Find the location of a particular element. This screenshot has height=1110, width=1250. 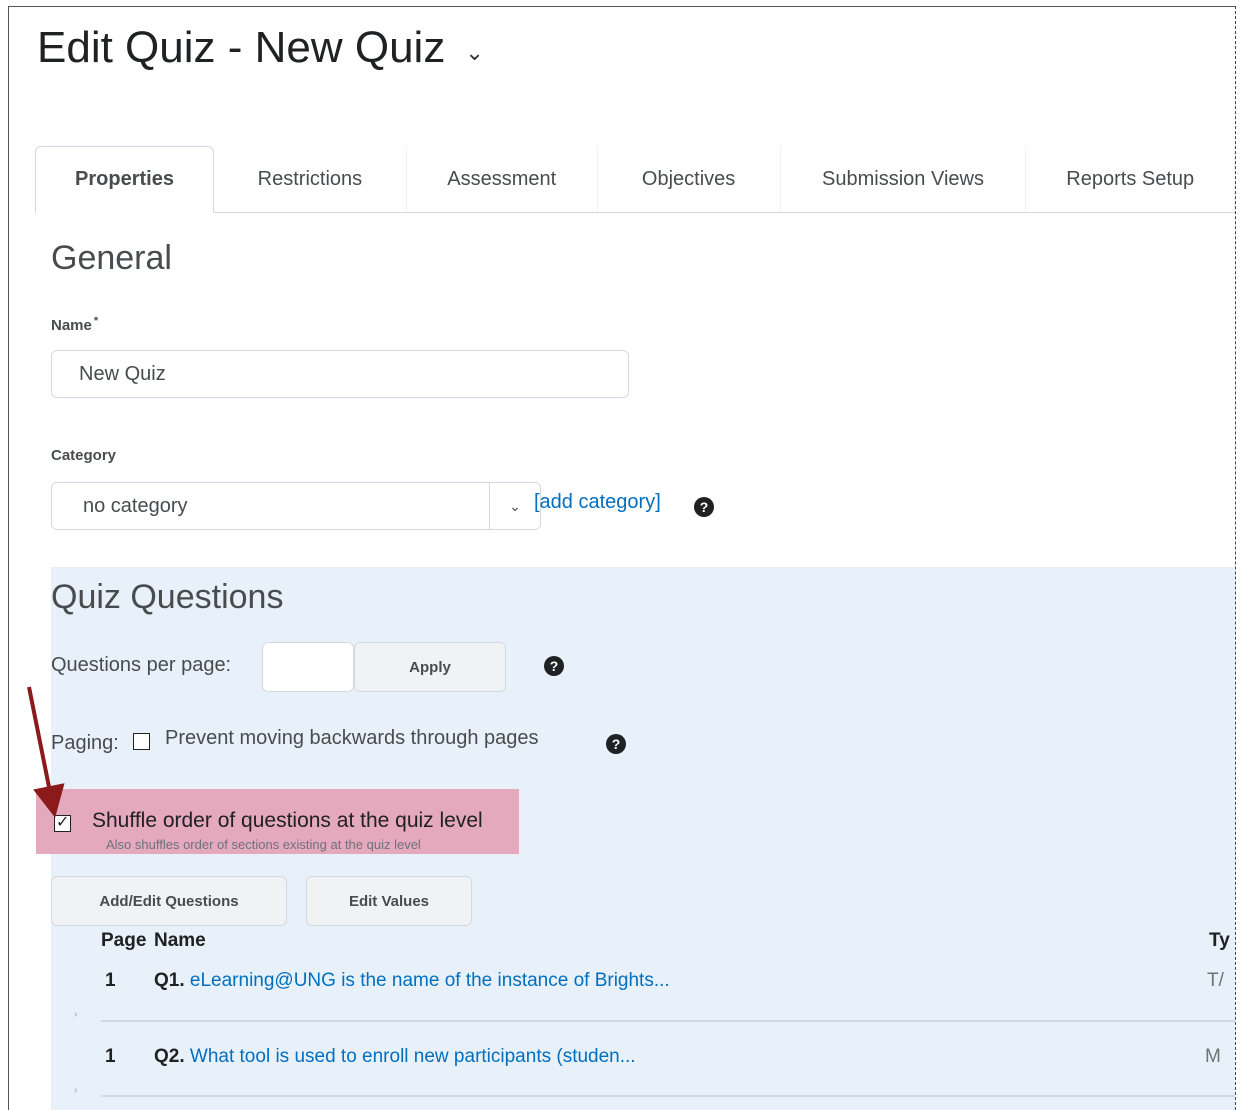

add-category-link: [add category] is located at coordinates (597, 502).